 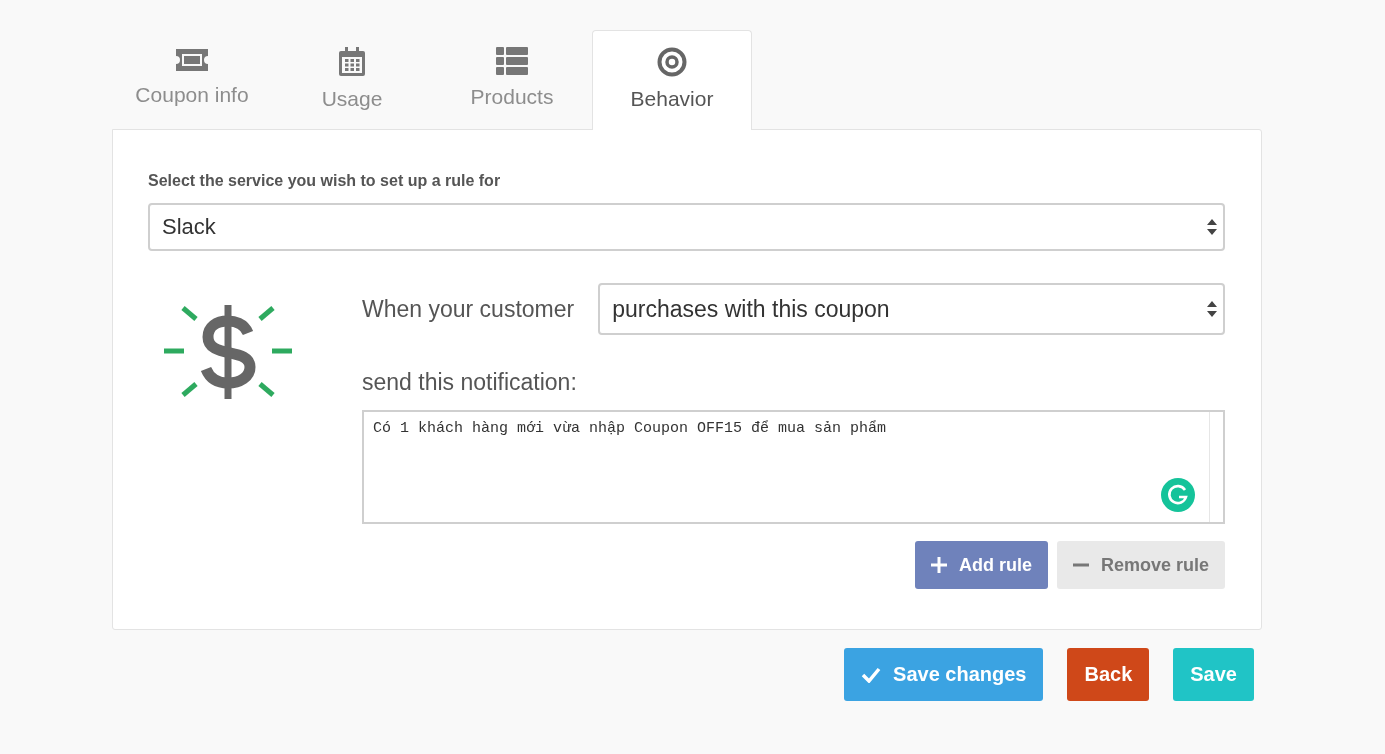 I want to click on notification-label: send this notification:, so click(x=470, y=382).